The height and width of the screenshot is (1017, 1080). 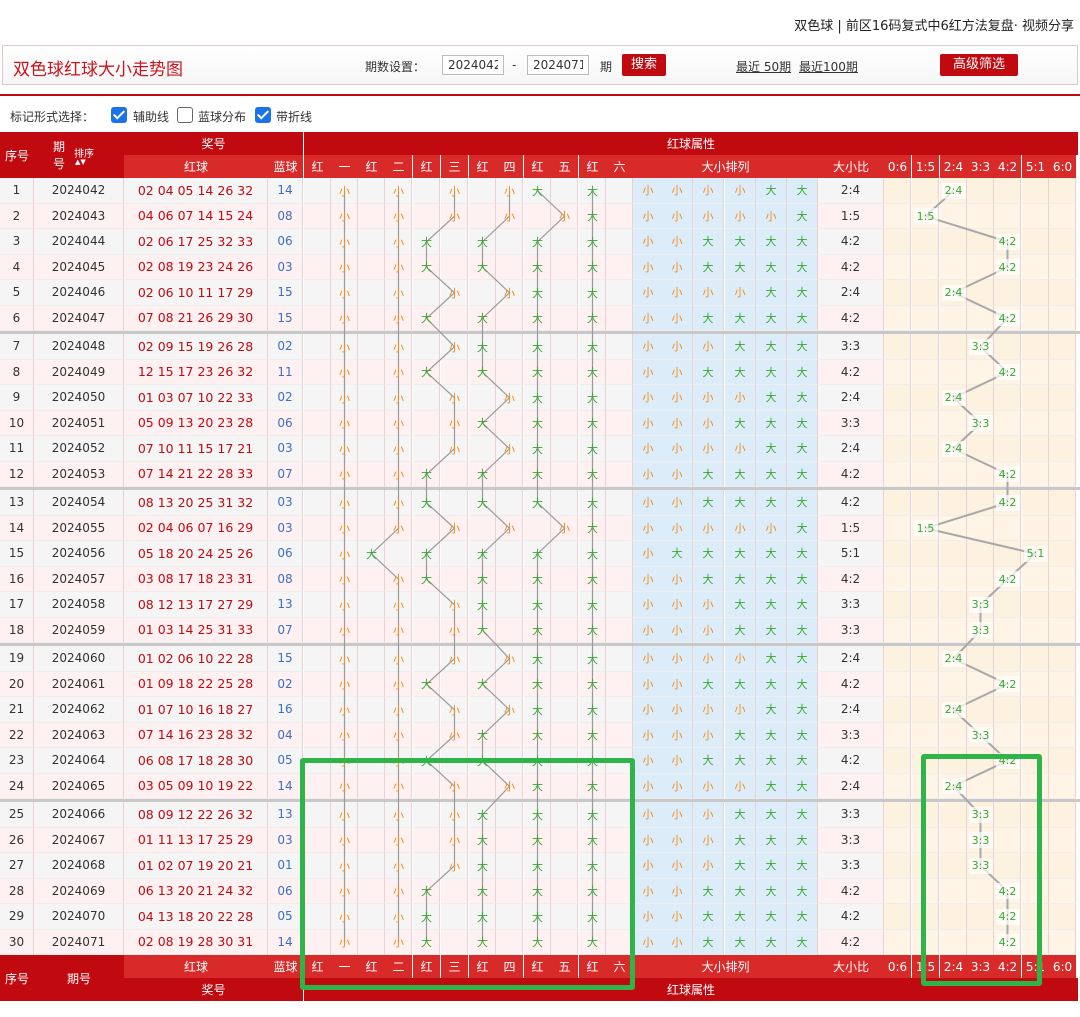 What do you see at coordinates (285, 191) in the screenshot?
I see `row-blue-ball: 14` at bounding box center [285, 191].